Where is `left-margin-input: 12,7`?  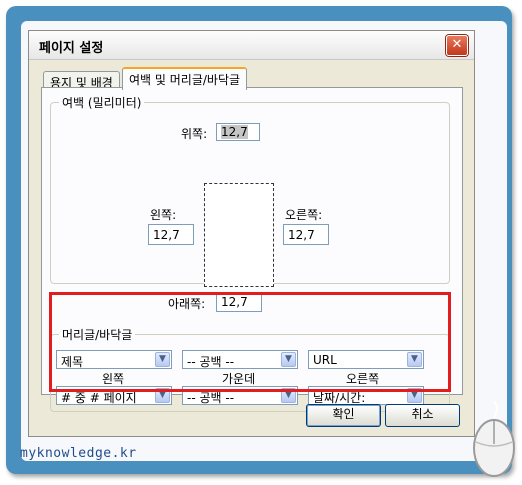
left-margin-input: 12,7 is located at coordinates (171, 234).